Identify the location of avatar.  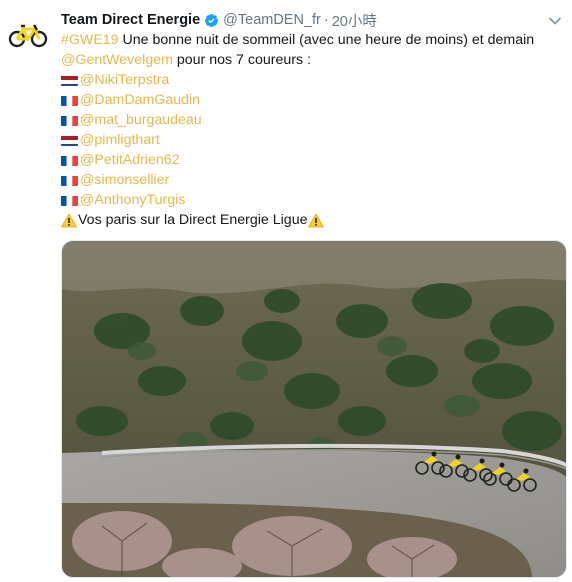
(28, 35).